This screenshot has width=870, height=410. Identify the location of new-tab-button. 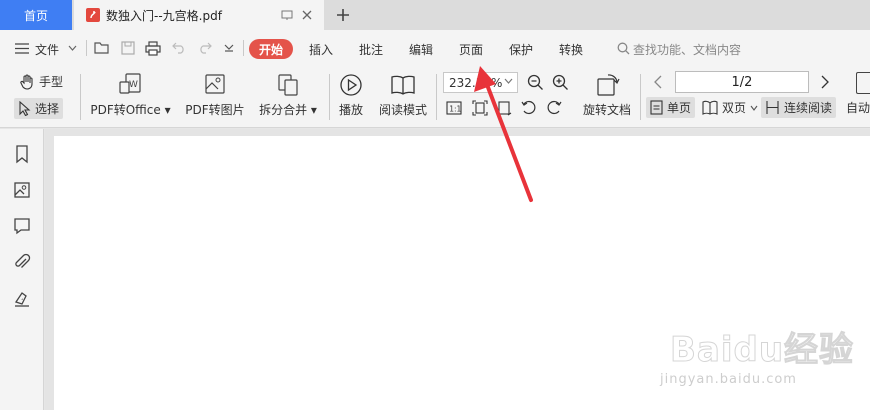
(343, 15).